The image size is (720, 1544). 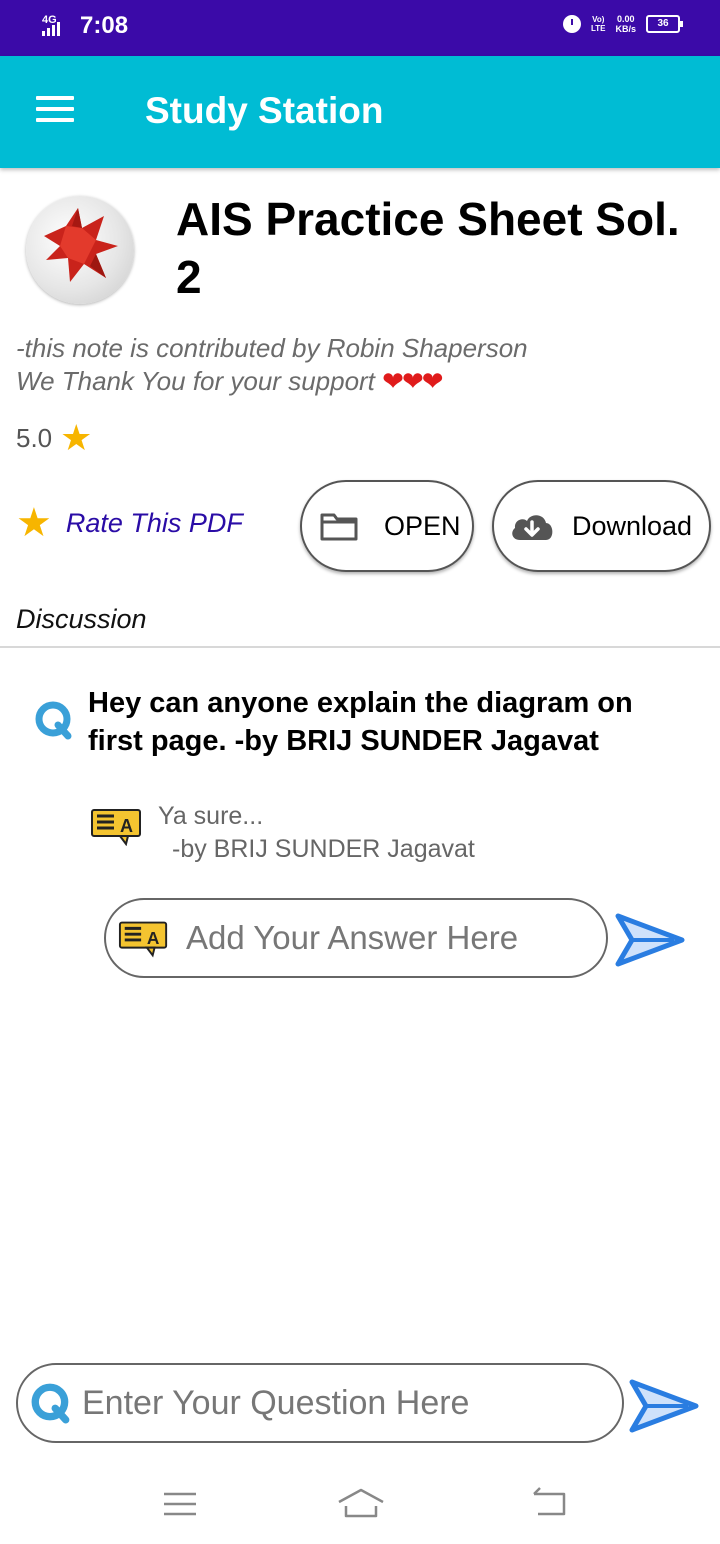 I want to click on speed-unit: KB/s, so click(x=625, y=29).